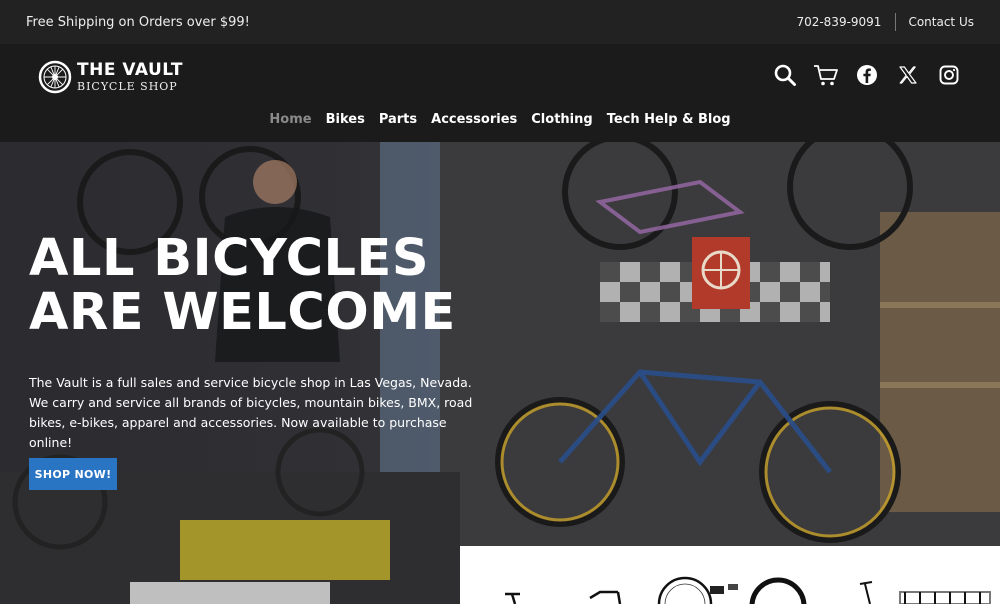  I want to click on product-category-strip, so click(730, 575).